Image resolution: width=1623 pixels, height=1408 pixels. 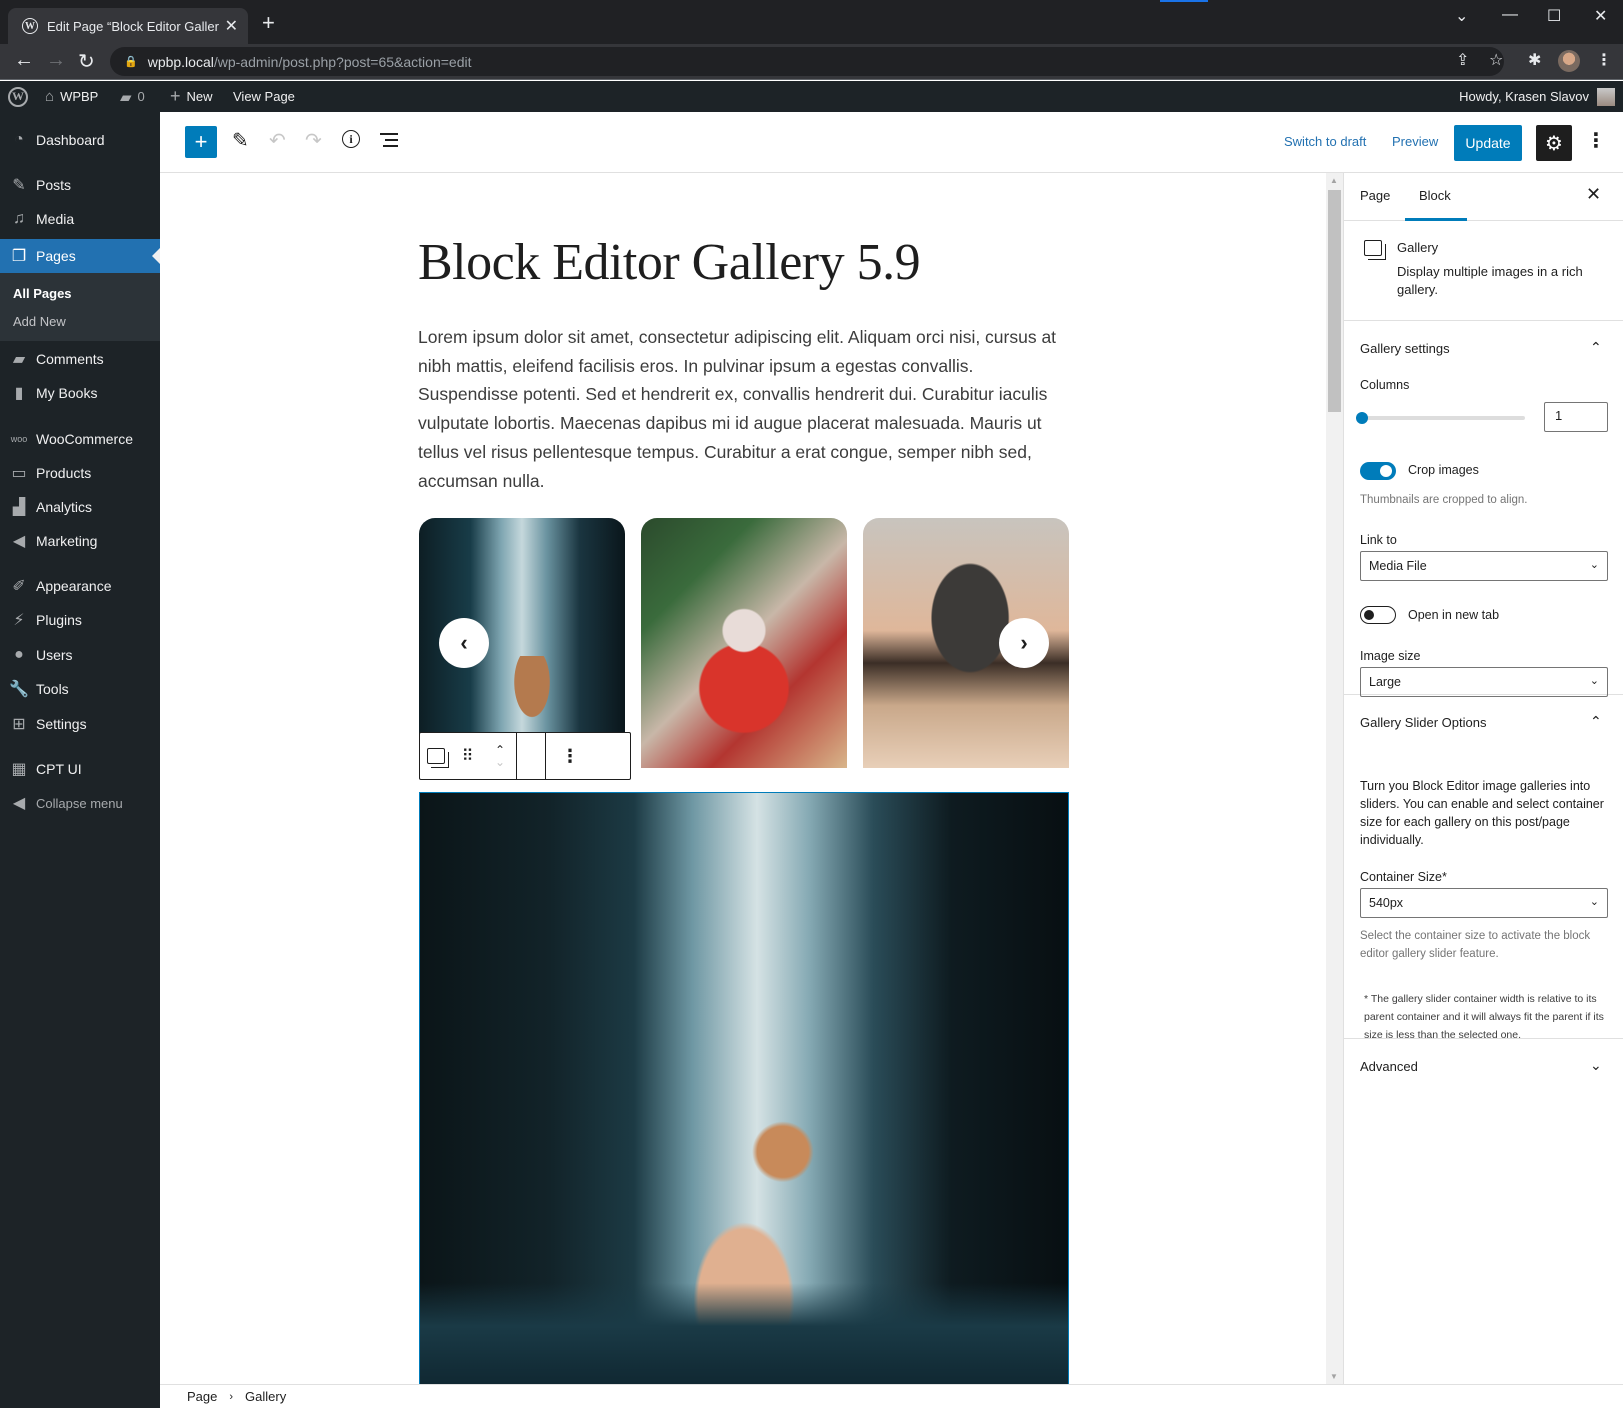 I want to click on menu-item-users: ● Users, so click(x=80, y=655).